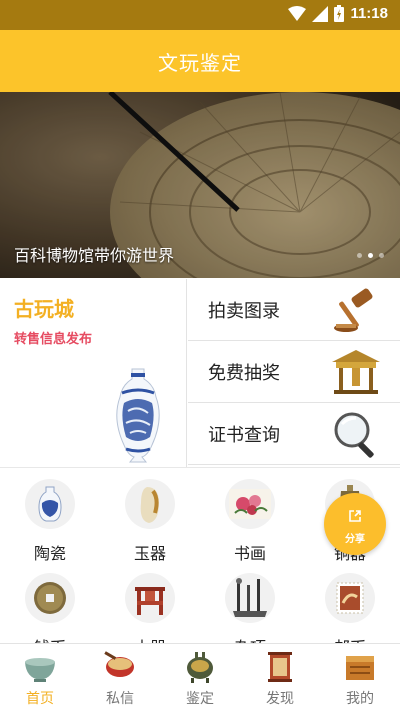 The width and height of the screenshot is (400, 711). I want to click on carousel-dot-active, so click(370, 255).